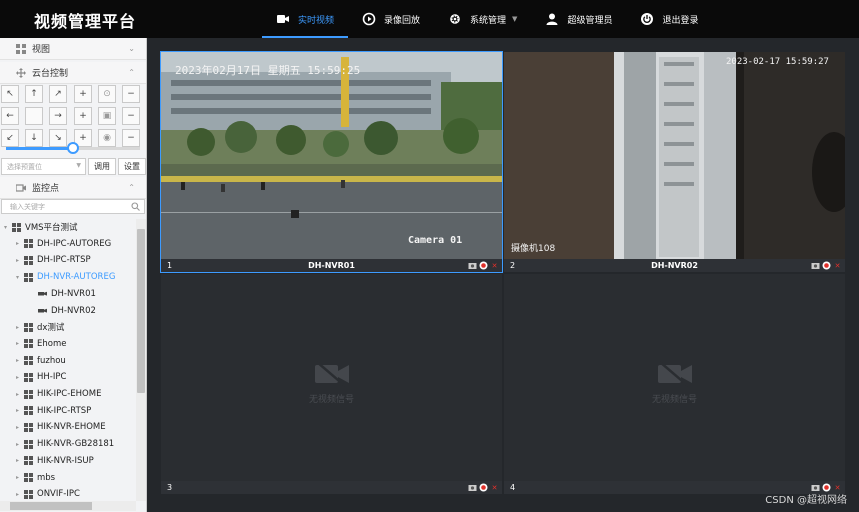 The image size is (859, 512). Describe the element at coordinates (131, 94) in the screenshot. I see `ptz-zoom-out-button: −` at that location.